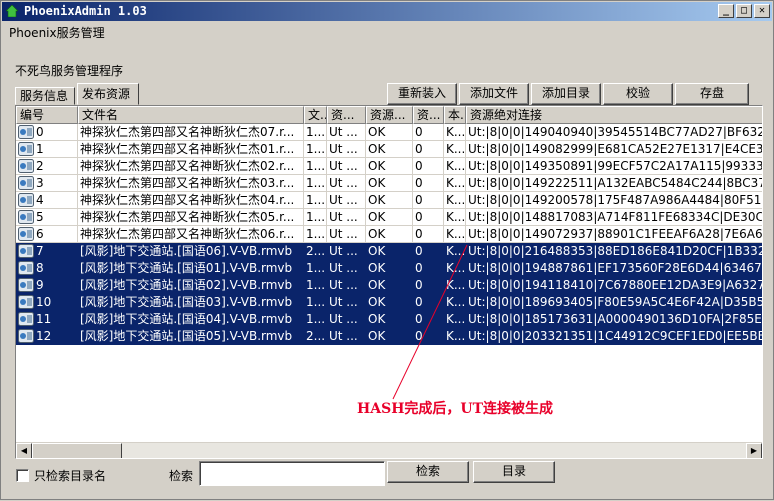 The height and width of the screenshot is (501, 774). What do you see at coordinates (47, 251) in the screenshot?
I see `cell-col-id: 7` at bounding box center [47, 251].